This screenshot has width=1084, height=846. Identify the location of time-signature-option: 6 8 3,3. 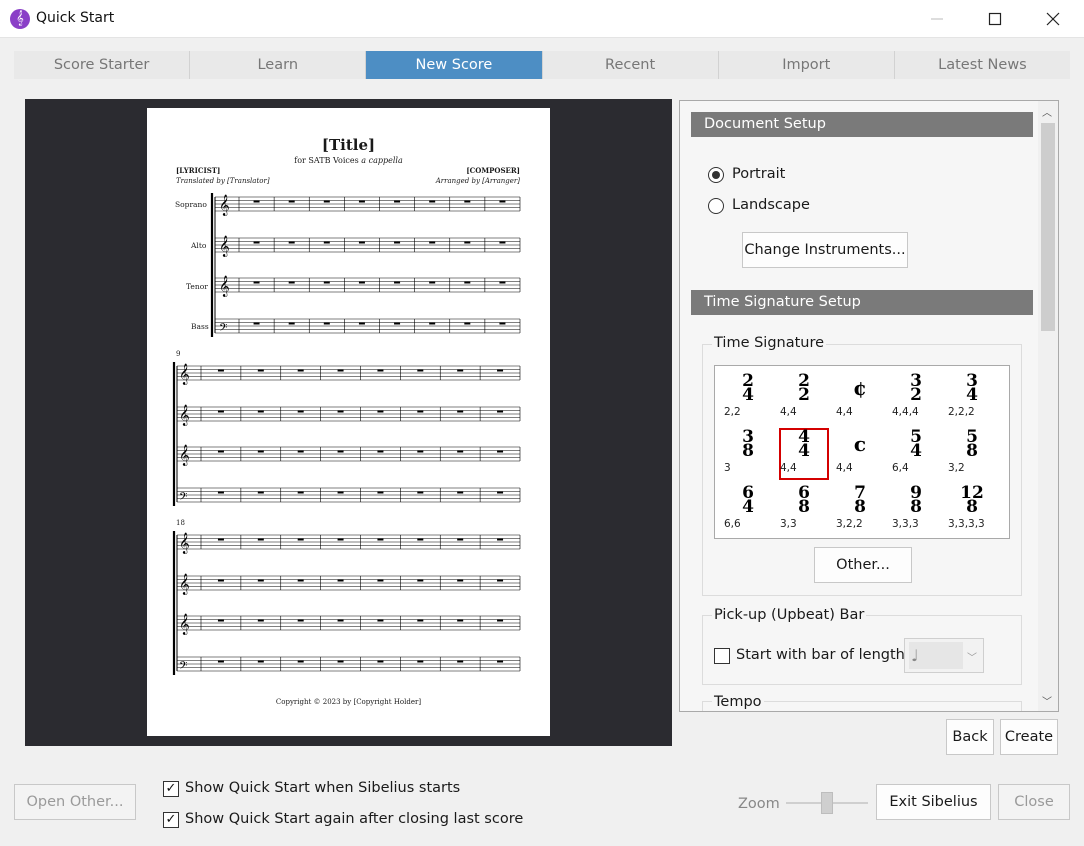
(803, 509).